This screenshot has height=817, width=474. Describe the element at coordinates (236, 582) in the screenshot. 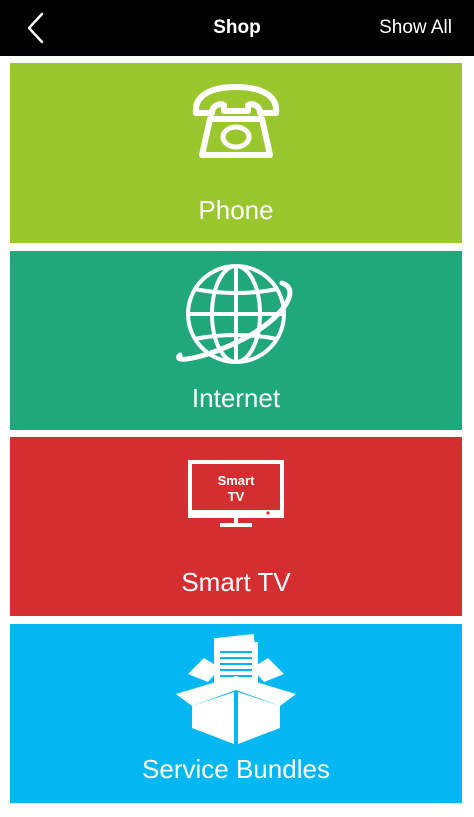

I see `tile-label: Smart TV` at that location.